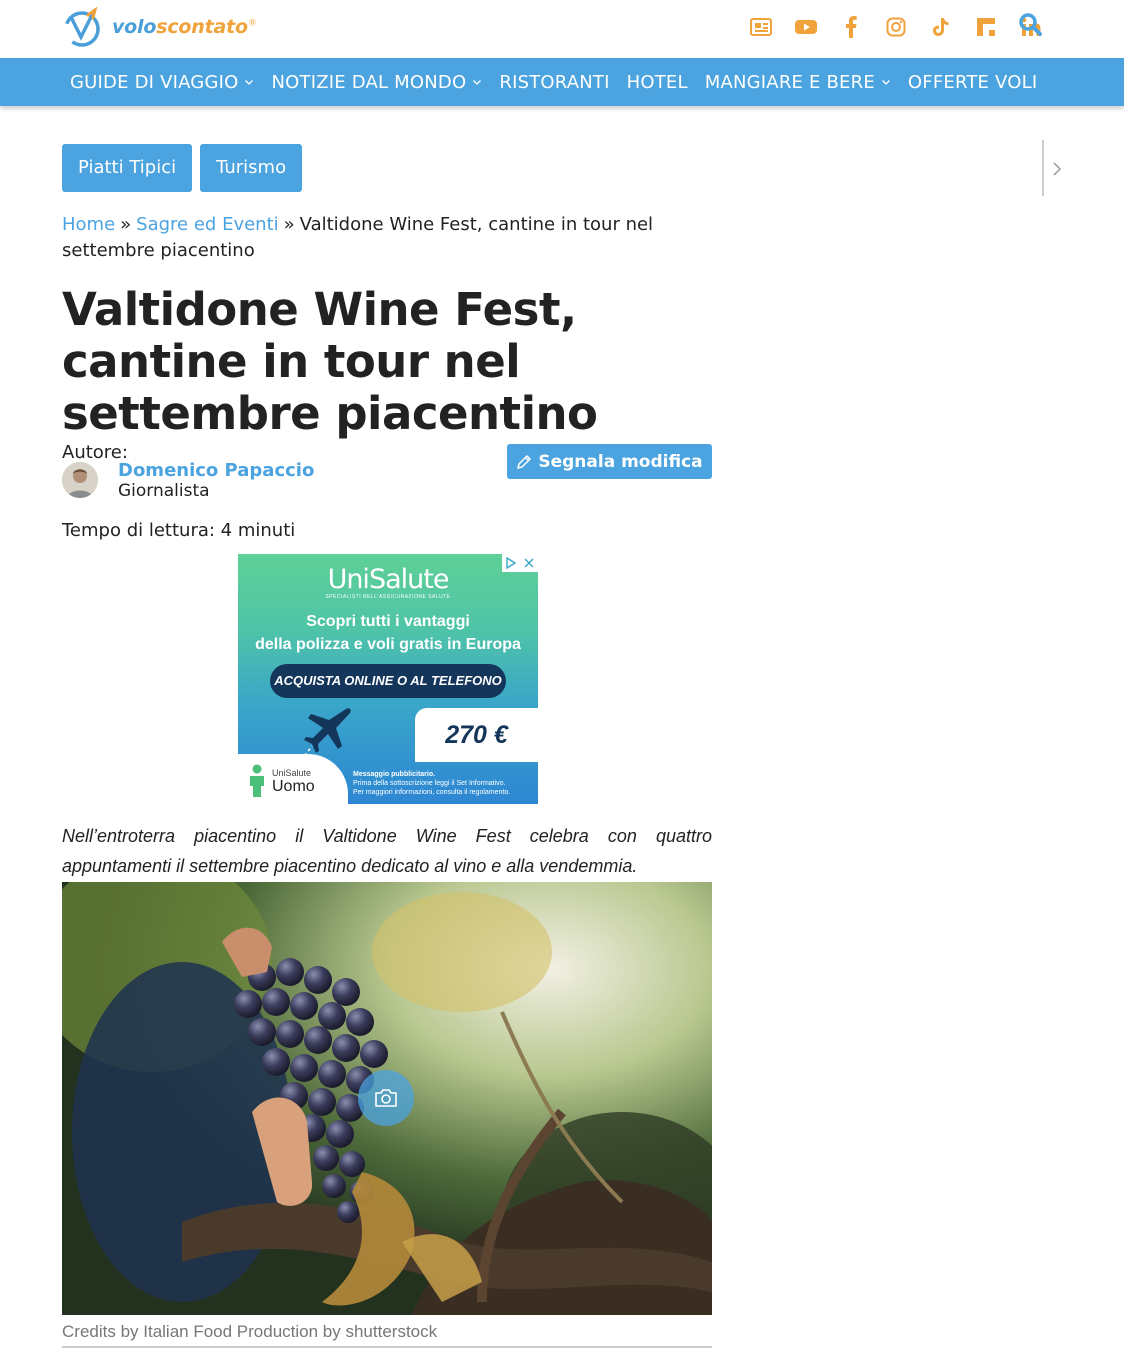  What do you see at coordinates (202, 27) in the screenshot?
I see `logo-text-part2: scontato` at bounding box center [202, 27].